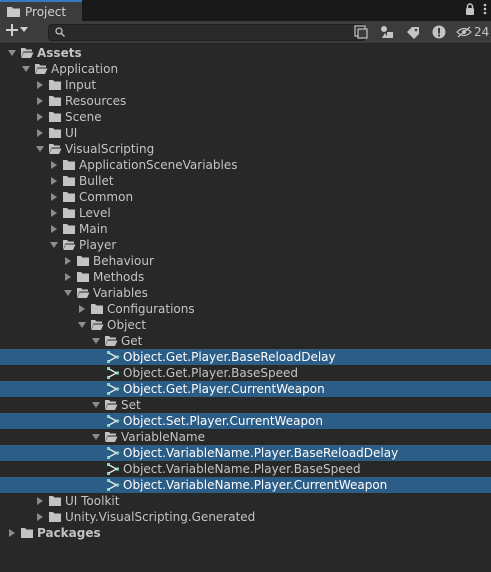 The height and width of the screenshot is (572, 491). What do you see at coordinates (245, 533) in the screenshot?
I see `folder-row: Packages` at bounding box center [245, 533].